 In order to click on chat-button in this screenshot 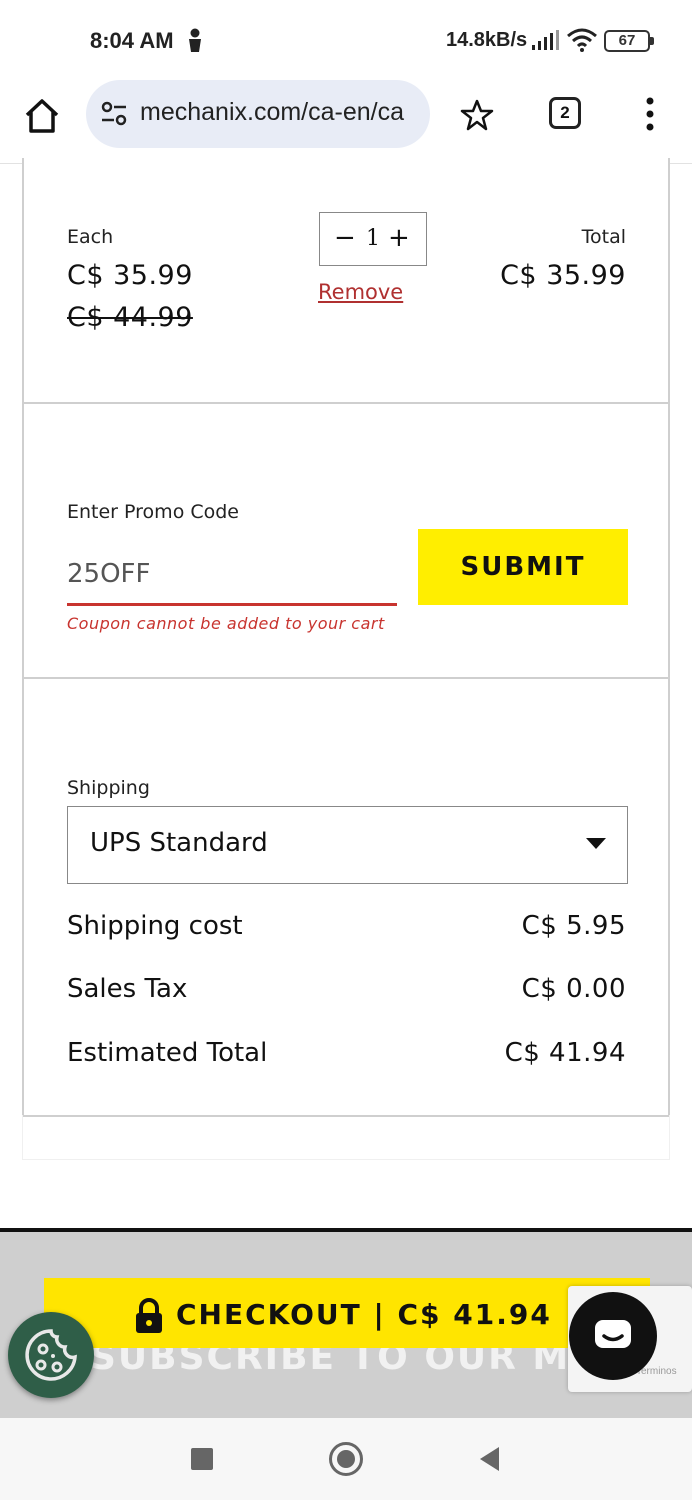, I will do `click(613, 1336)`.